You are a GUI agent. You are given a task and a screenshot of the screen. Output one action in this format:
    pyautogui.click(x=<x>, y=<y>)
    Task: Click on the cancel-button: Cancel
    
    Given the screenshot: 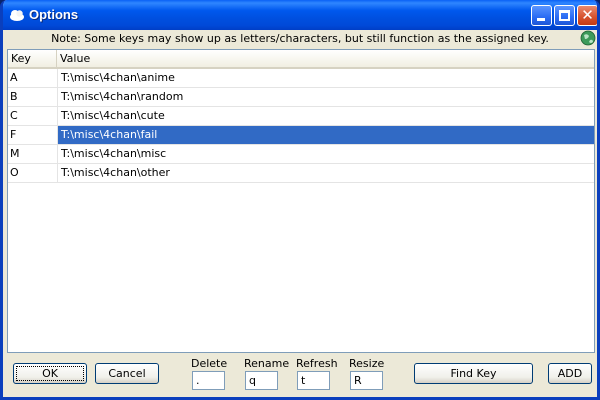 What is the action you would take?
    pyautogui.click(x=127, y=373)
    